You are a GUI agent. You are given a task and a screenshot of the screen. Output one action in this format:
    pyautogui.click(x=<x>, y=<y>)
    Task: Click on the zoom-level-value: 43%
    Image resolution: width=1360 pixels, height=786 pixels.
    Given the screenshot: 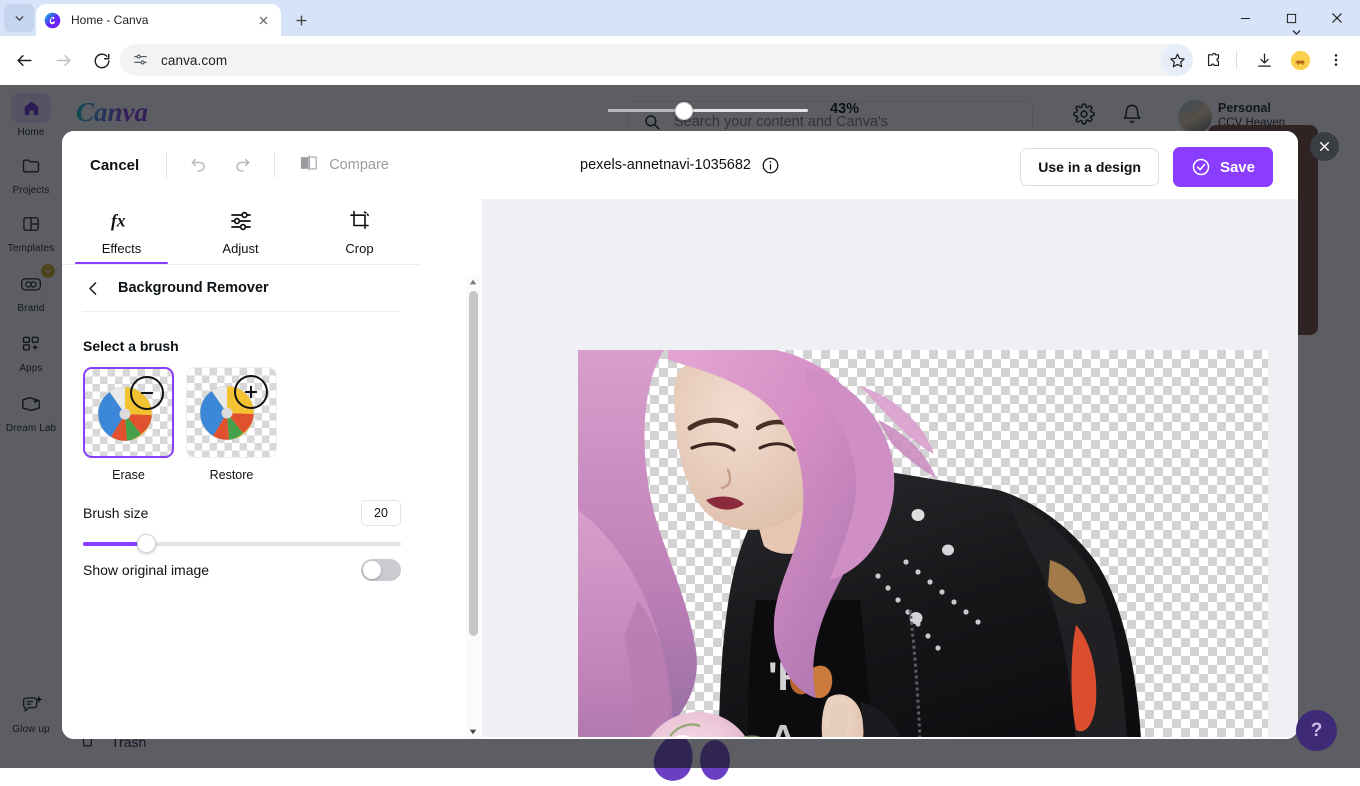 What is the action you would take?
    pyautogui.click(x=845, y=109)
    